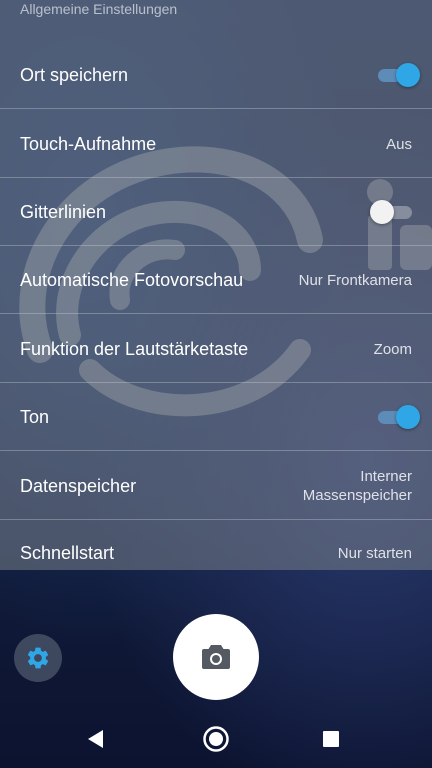 This screenshot has width=432, height=768. Describe the element at coordinates (386, 476) in the screenshot. I see `setting-value-line: Interner` at that location.